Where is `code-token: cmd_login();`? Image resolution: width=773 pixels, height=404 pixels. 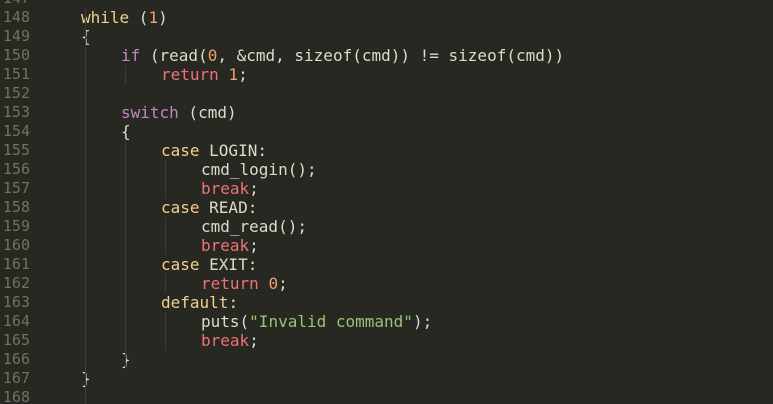 code-token: cmd_login(); is located at coordinates (259, 169).